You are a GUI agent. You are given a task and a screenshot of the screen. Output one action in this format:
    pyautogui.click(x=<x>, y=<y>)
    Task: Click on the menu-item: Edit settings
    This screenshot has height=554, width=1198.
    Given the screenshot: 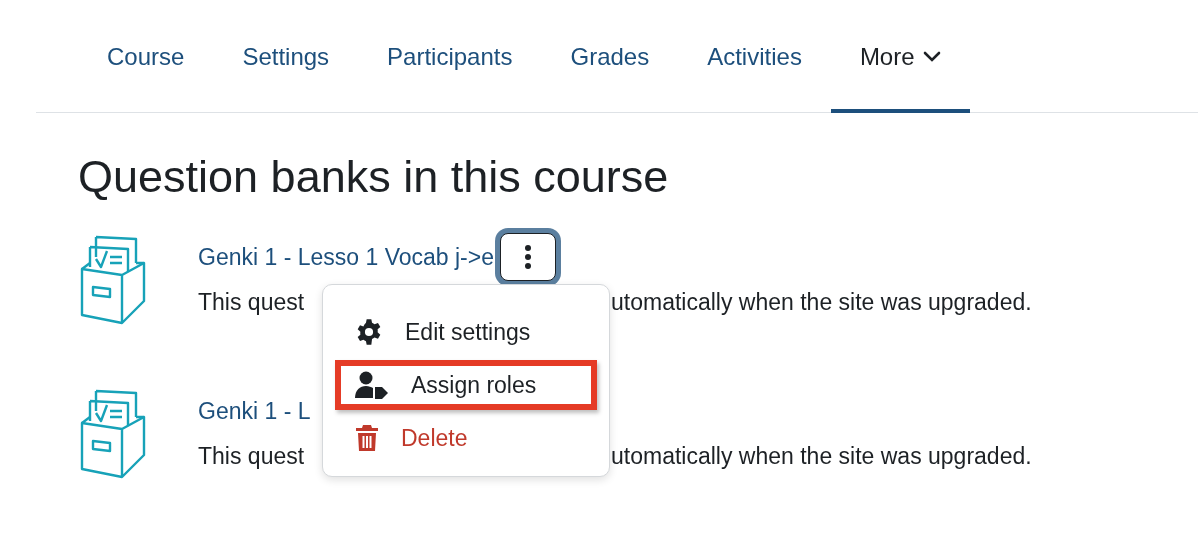 What is the action you would take?
    pyautogui.click(x=466, y=332)
    